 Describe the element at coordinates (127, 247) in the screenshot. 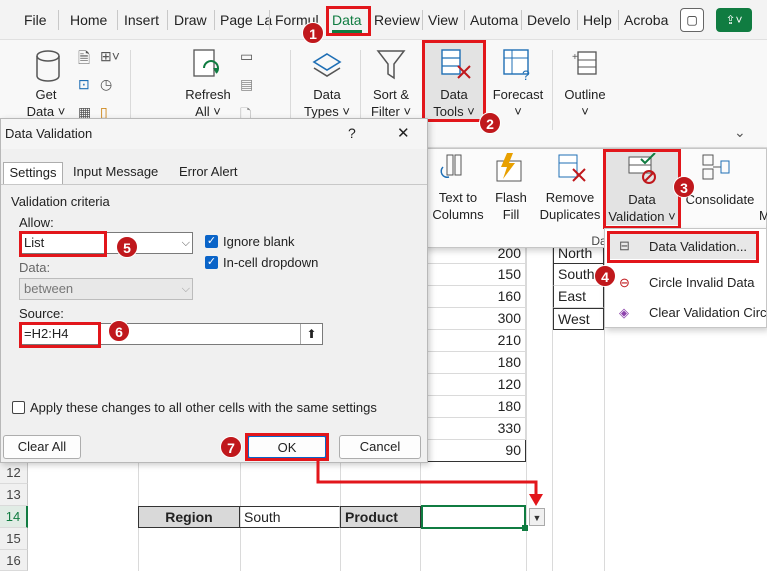

I see `callout-badge: 5` at that location.